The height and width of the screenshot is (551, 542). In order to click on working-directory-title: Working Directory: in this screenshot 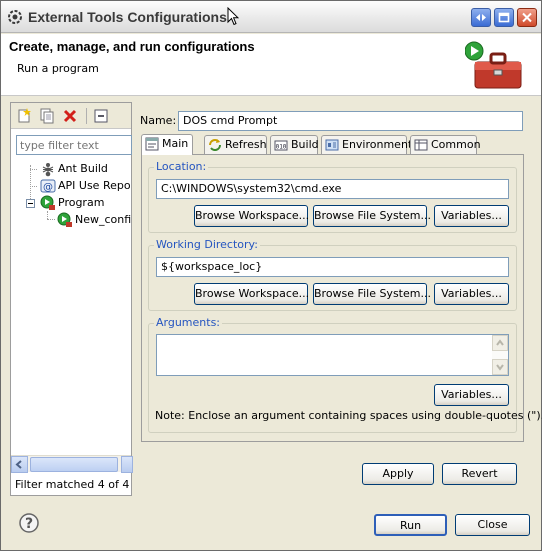, I will do `click(207, 244)`.